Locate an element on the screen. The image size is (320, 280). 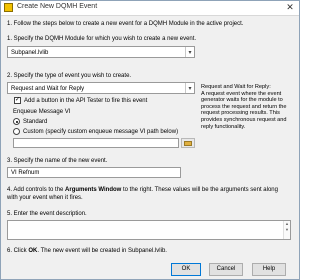
ok-button: OK is located at coordinates (186, 269).